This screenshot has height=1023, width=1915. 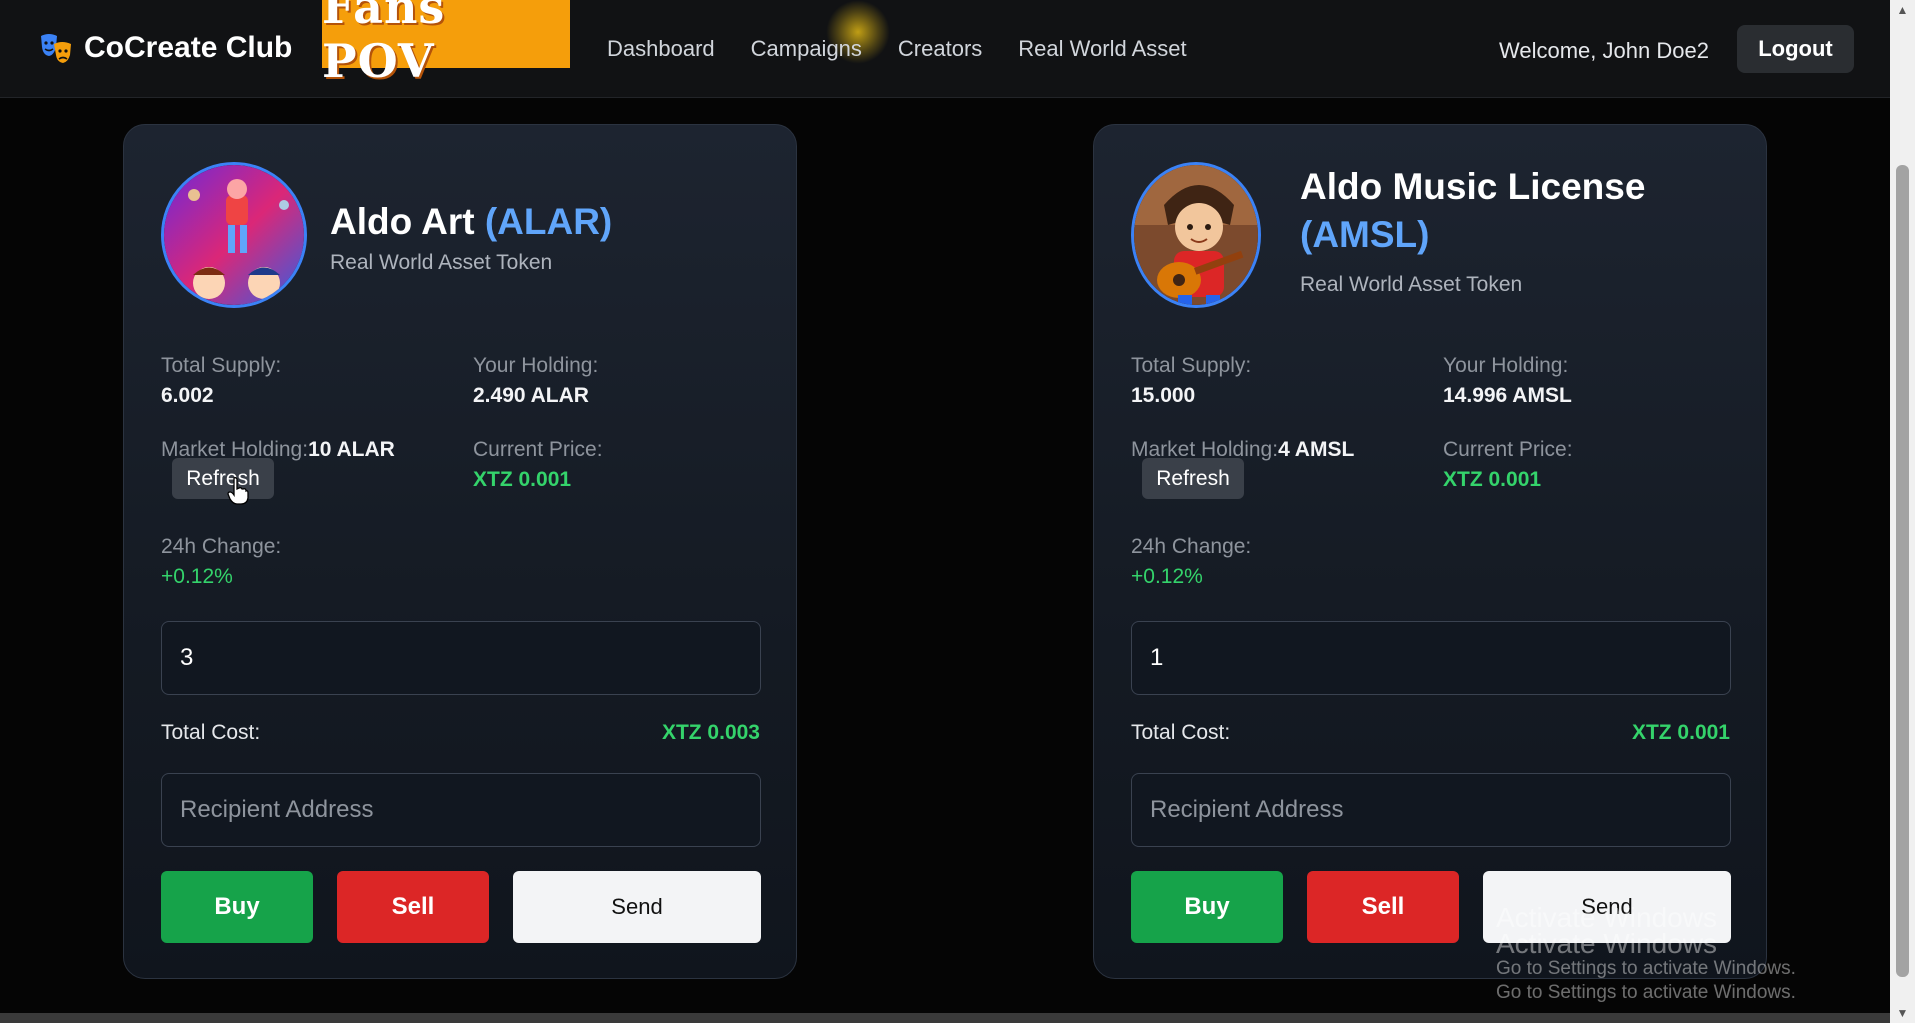 I want to click on token-title: Aldo Art (ALAR), so click(x=471, y=222).